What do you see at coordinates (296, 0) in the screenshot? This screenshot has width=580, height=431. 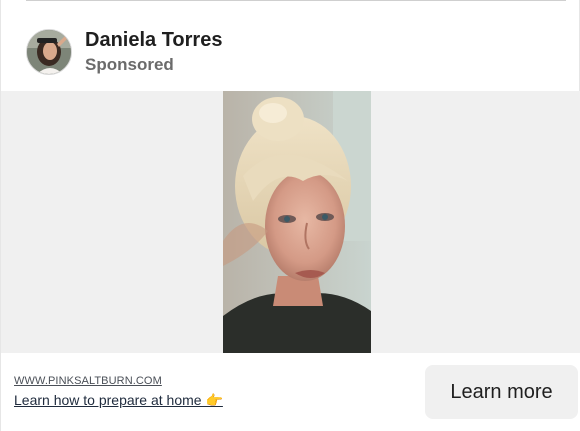 I see `top-divider` at bounding box center [296, 0].